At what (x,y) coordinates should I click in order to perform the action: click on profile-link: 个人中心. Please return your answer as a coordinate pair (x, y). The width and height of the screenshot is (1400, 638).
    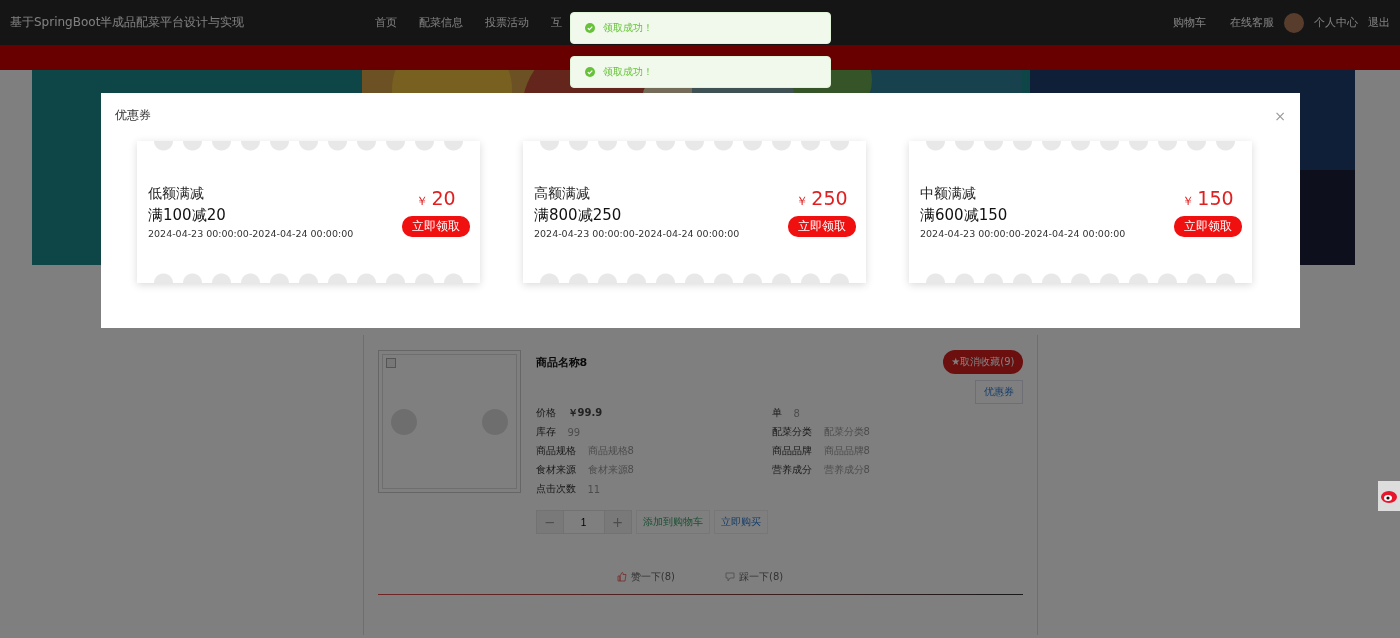
    Looking at the image, I should click on (1336, 22).